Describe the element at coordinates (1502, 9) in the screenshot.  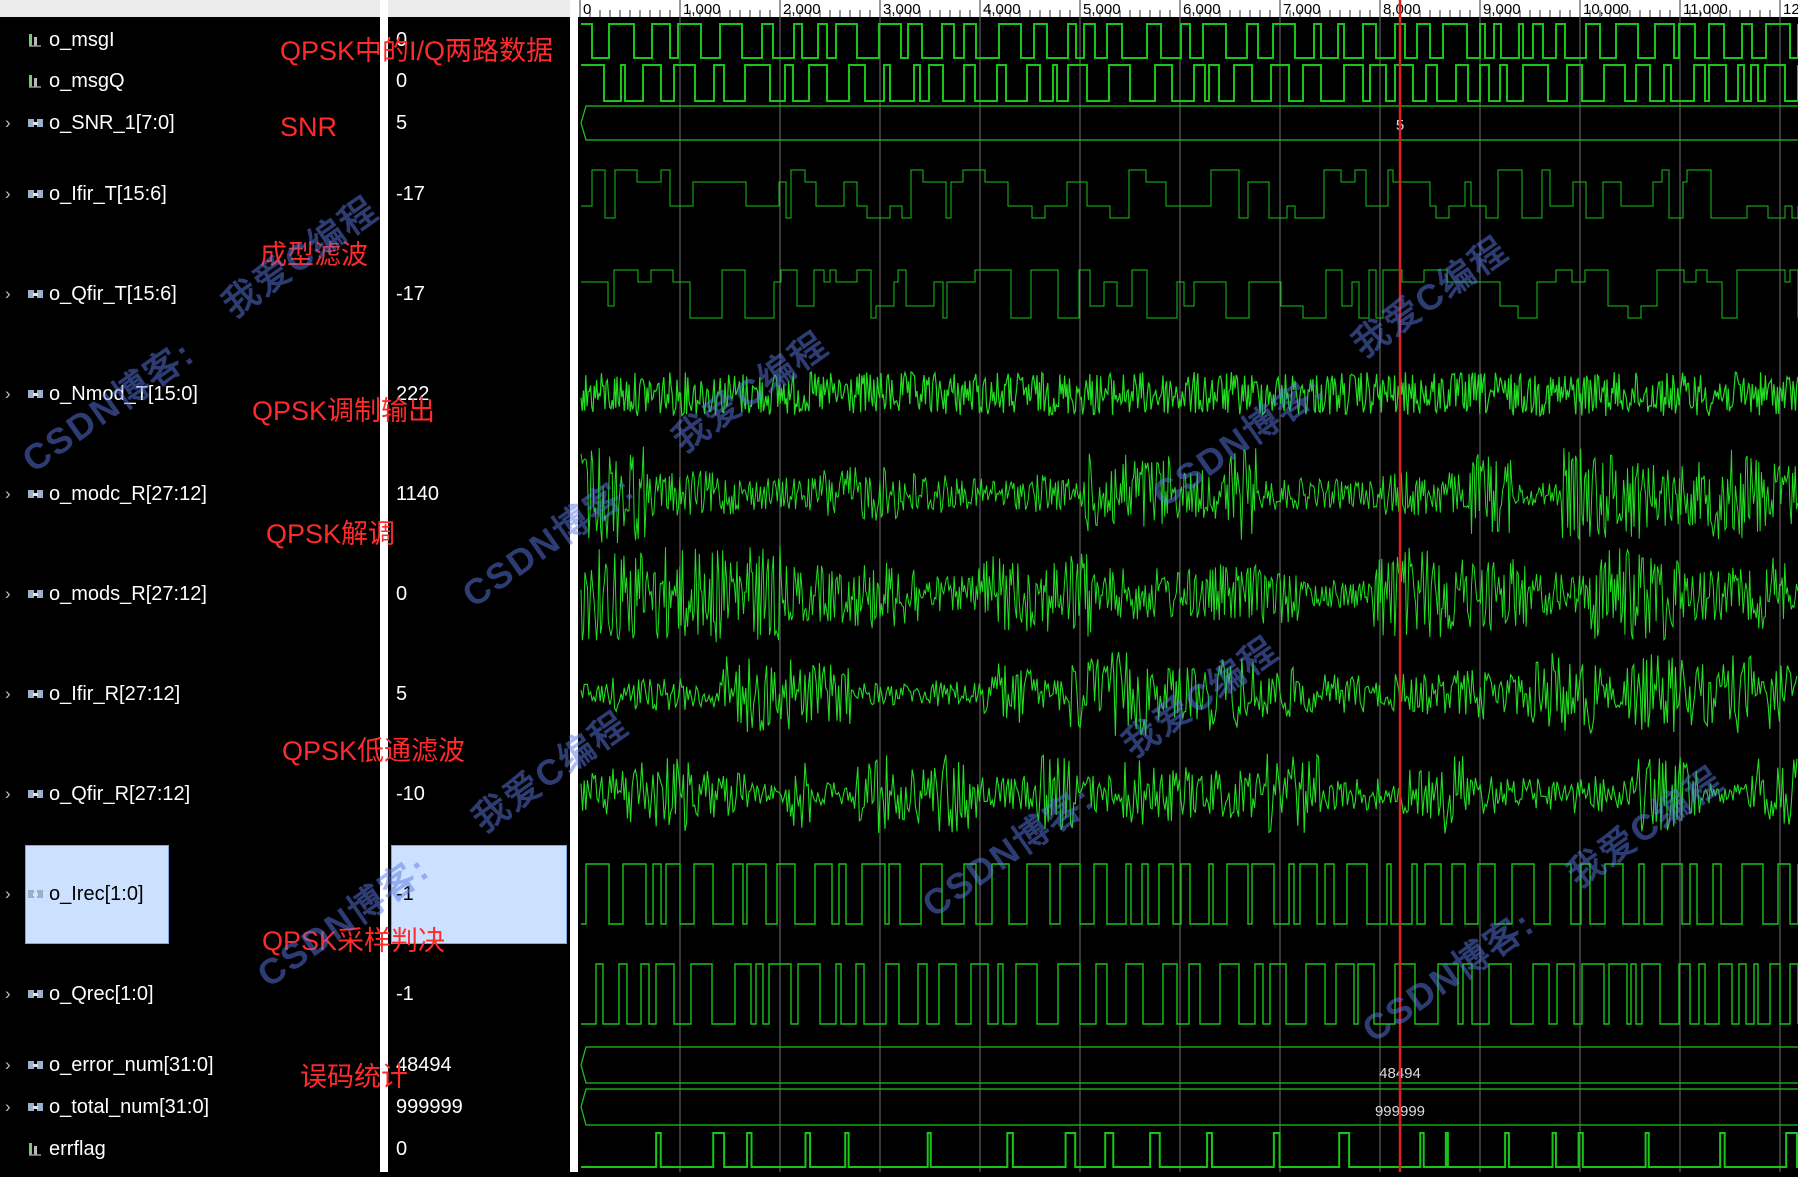
I see `timeline-label: 9,000` at that location.